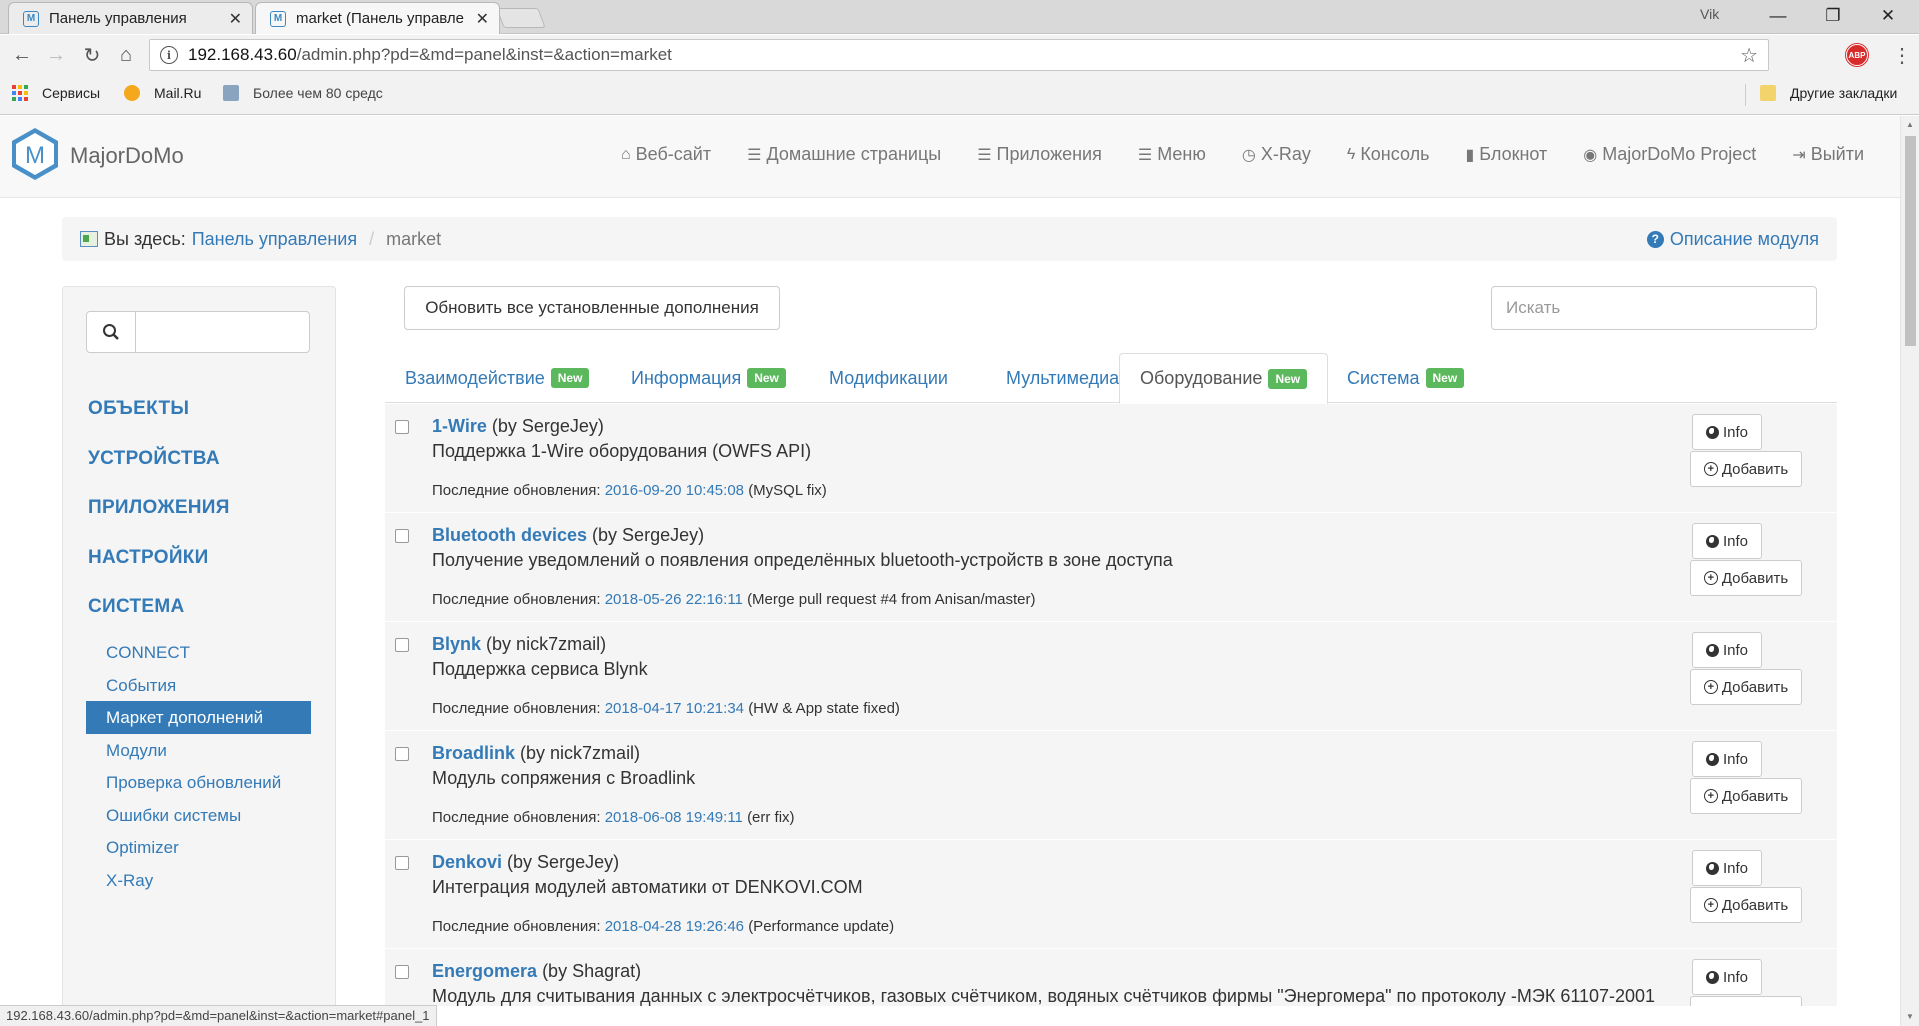 Image resolution: width=1919 pixels, height=1026 pixels. Describe the element at coordinates (456, 644) in the screenshot. I see `module-name-link: Blynk` at that location.